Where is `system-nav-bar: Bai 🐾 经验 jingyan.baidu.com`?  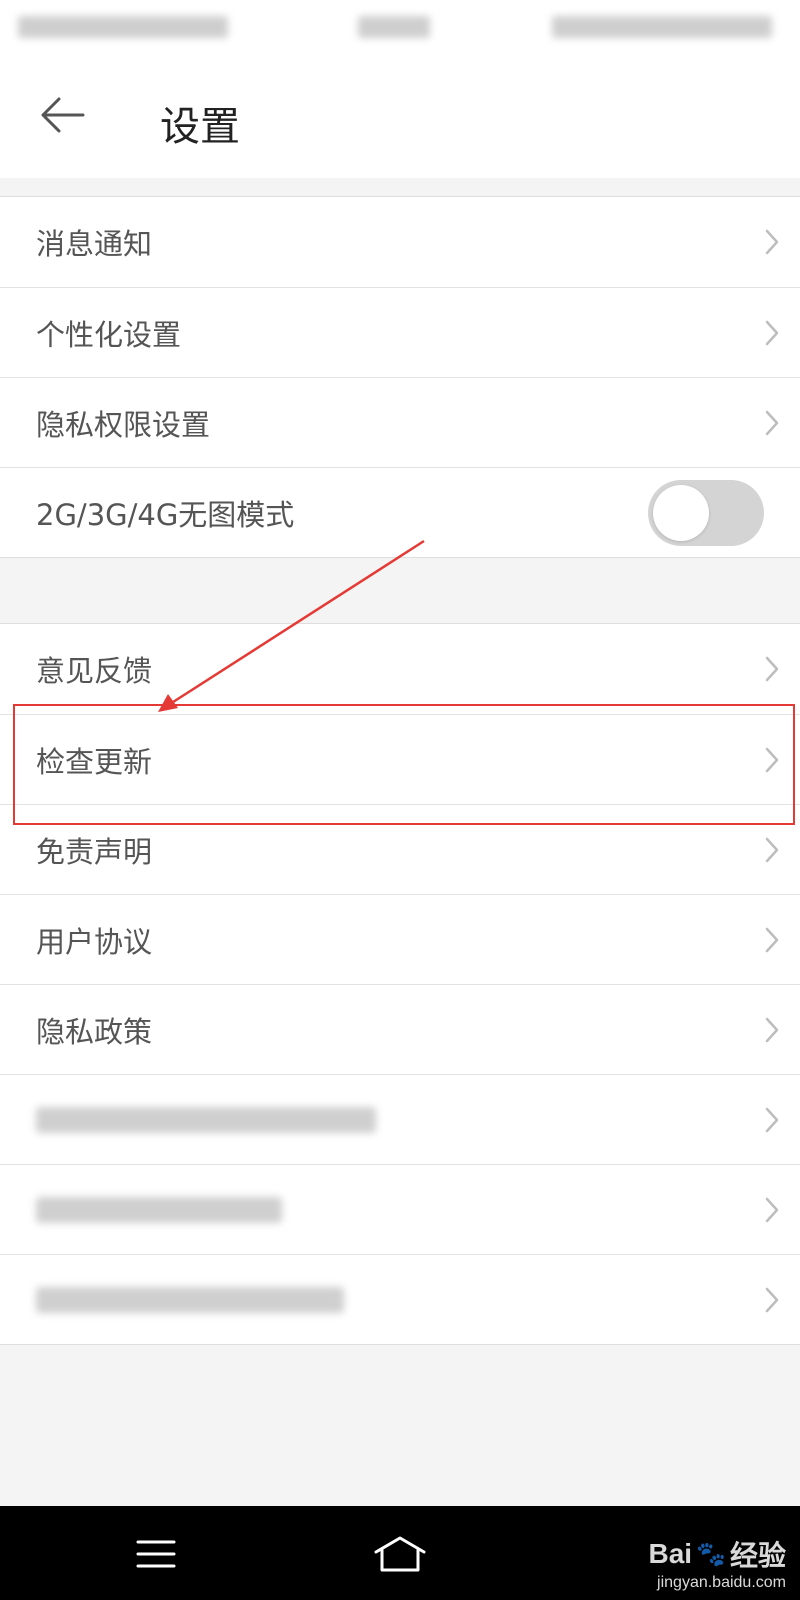
system-nav-bar: Bai 🐾 经验 jingyan.baidu.com is located at coordinates (400, 1553).